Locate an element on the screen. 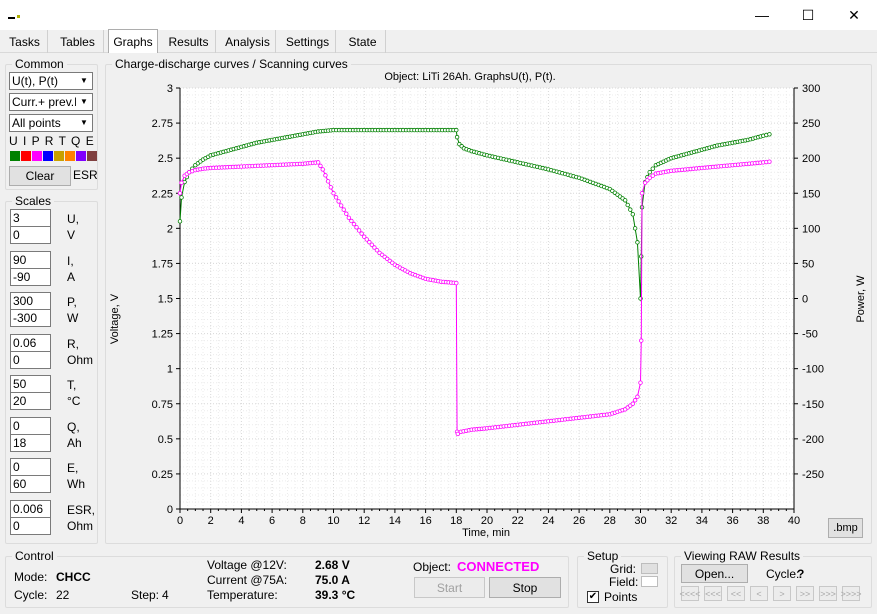 This screenshot has height=614, width=877. points-value: All points is located at coordinates (36, 123).